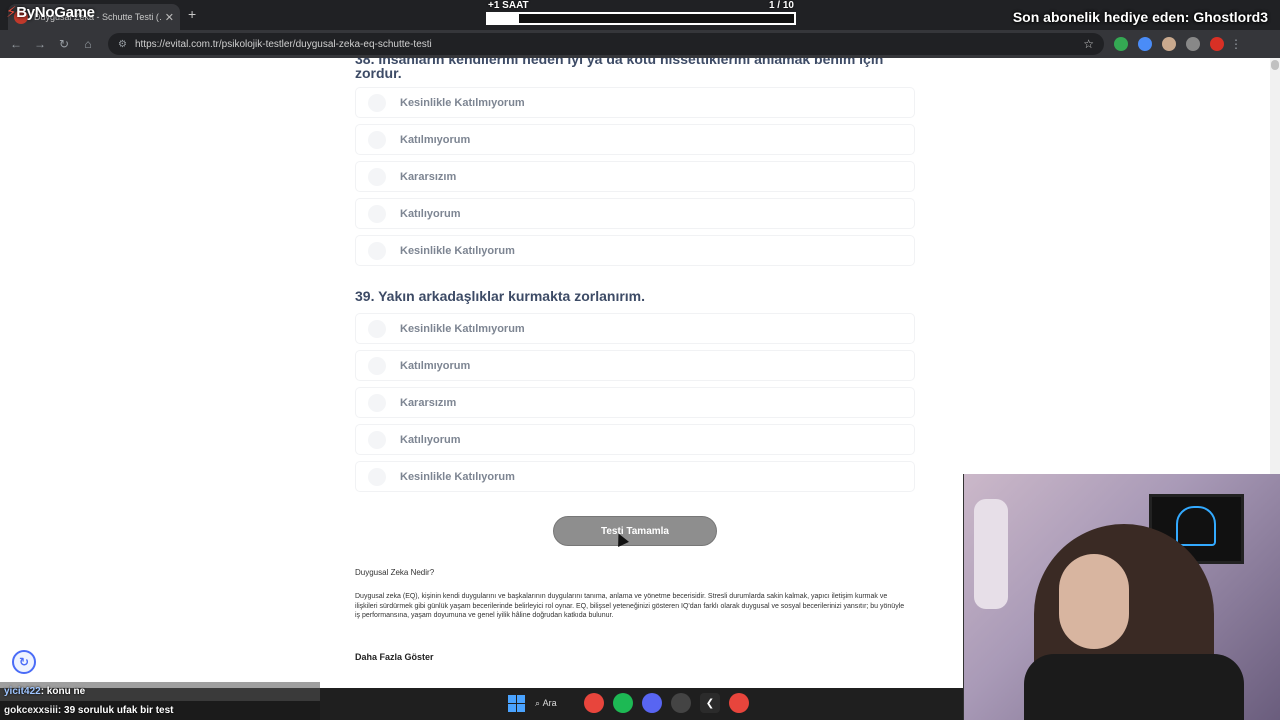 This screenshot has height=720, width=1280. What do you see at coordinates (64, 44) in the screenshot?
I see `reload-icon: ↻` at bounding box center [64, 44].